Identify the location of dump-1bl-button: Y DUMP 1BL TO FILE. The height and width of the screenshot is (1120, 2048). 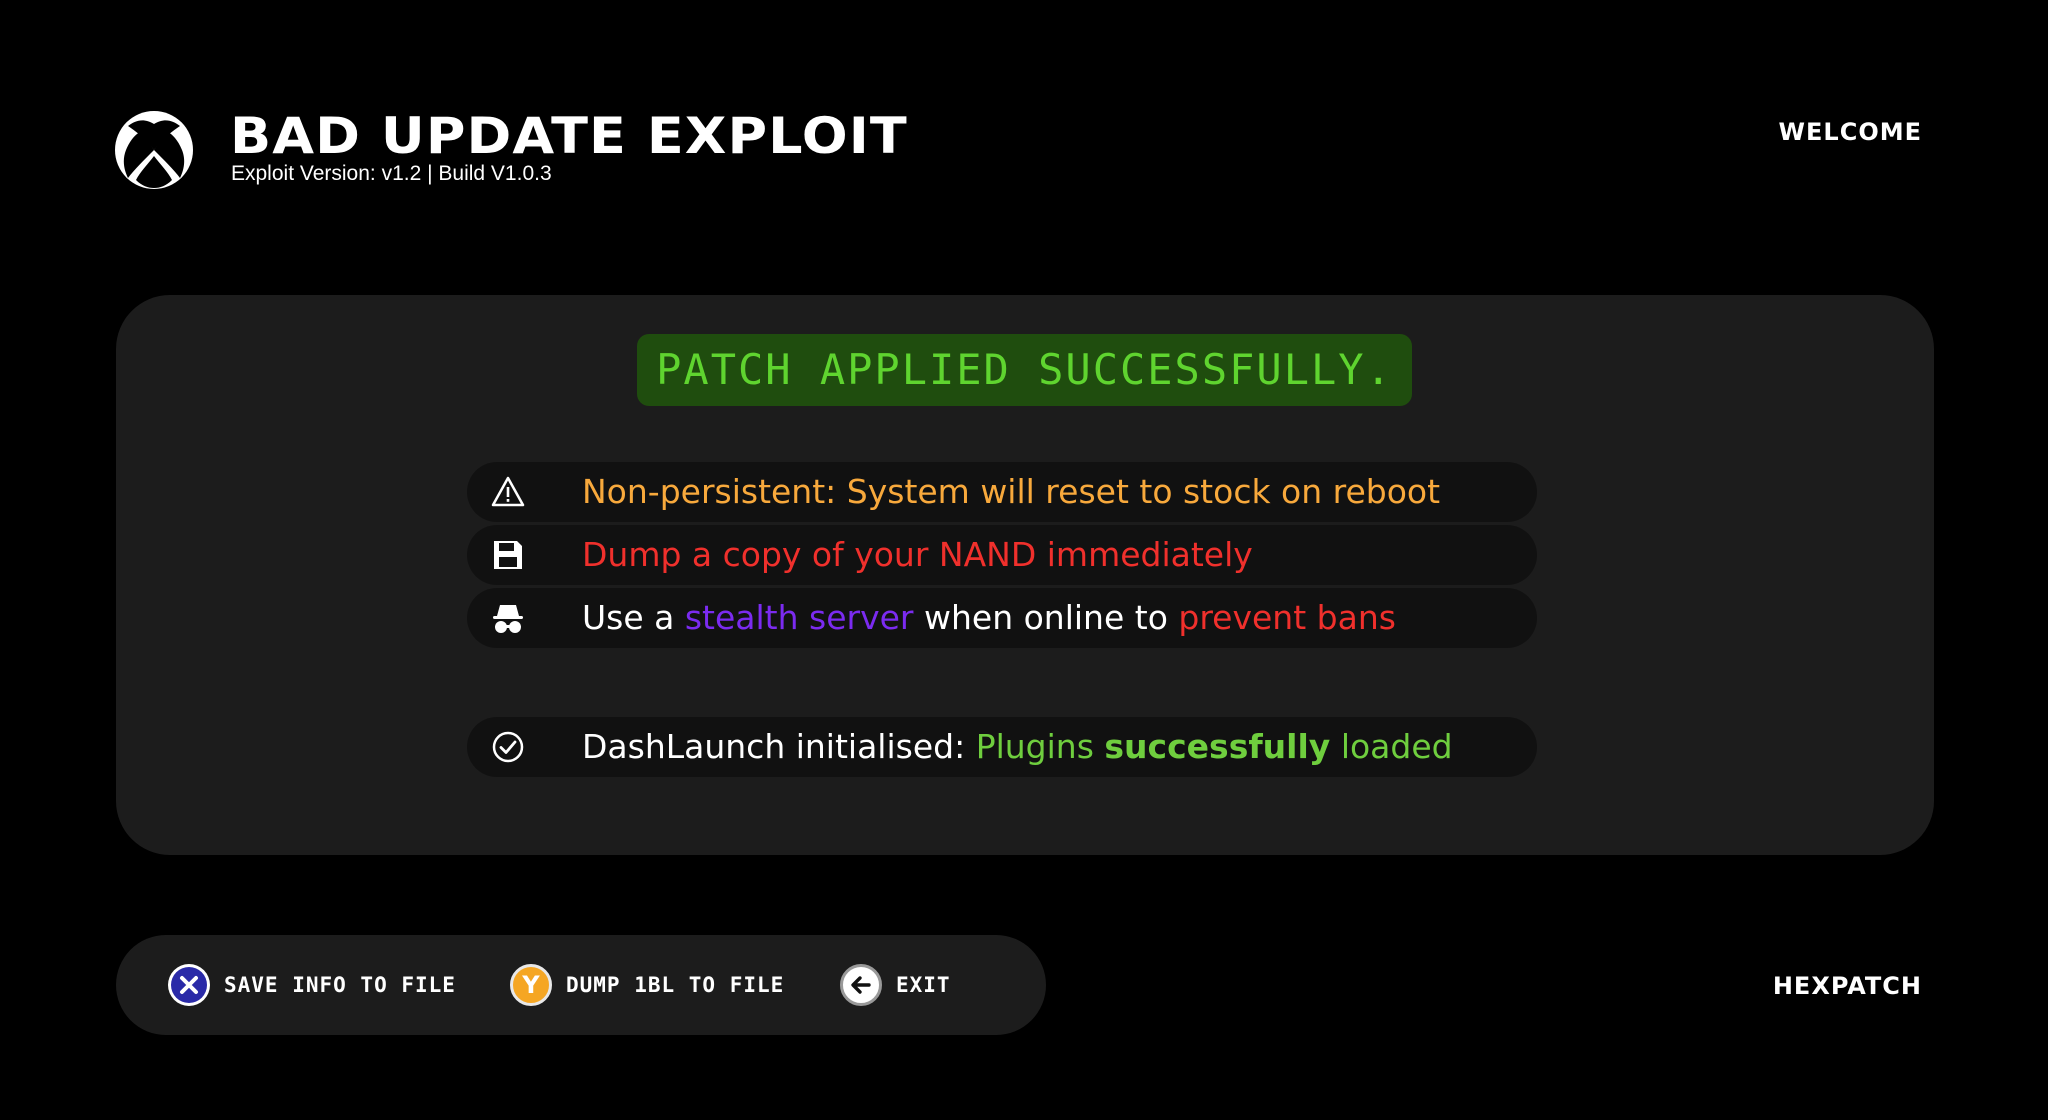
(647, 985).